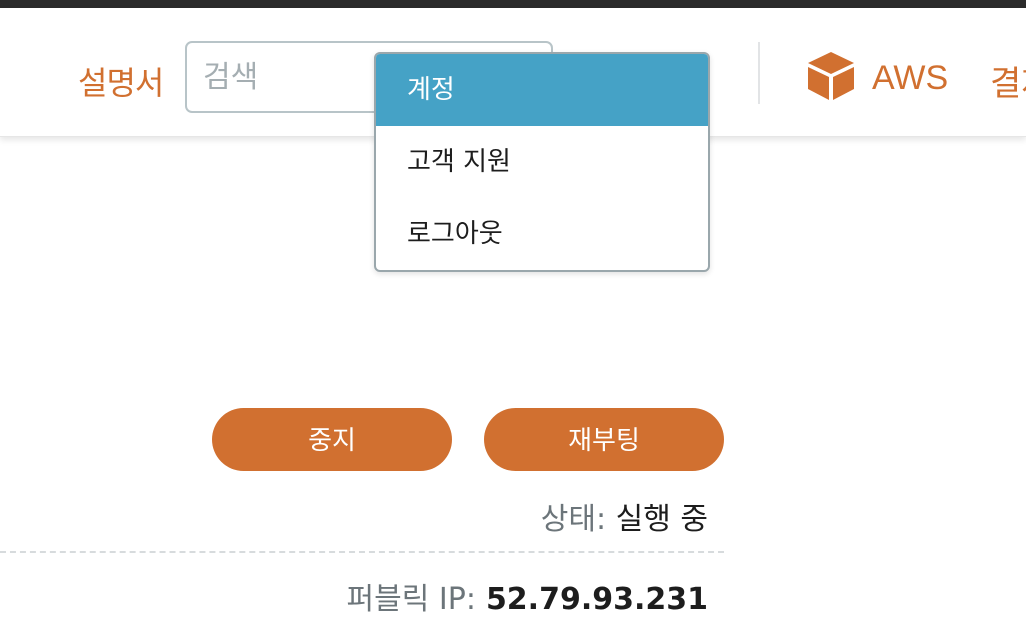  What do you see at coordinates (542, 234) in the screenshot?
I see `menu-item-logout: 로그아웃` at bounding box center [542, 234].